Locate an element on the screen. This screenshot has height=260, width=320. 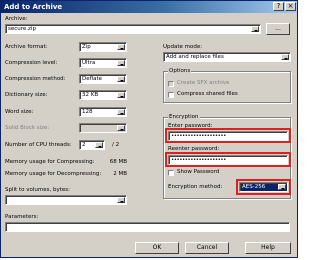
encryption-method-select: AES-256 is located at coordinates (263, 187).